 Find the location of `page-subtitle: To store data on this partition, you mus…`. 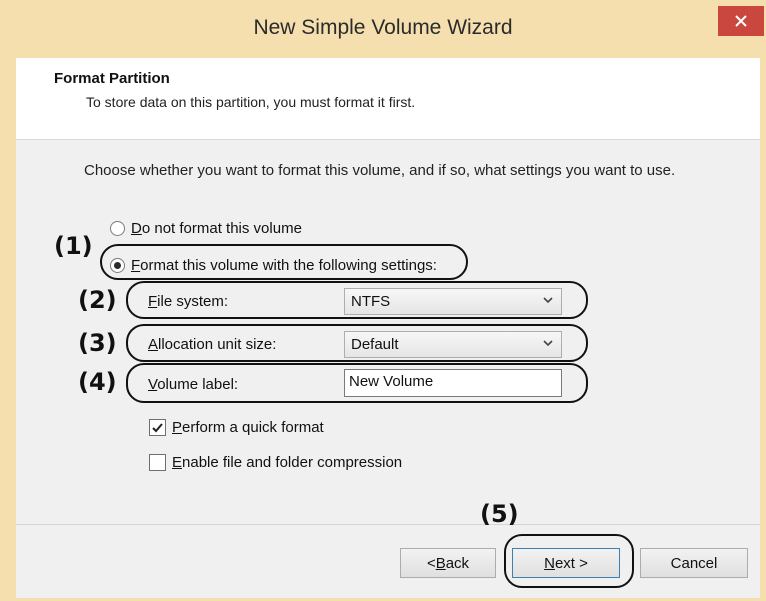

page-subtitle: To store data on this partition, you mus… is located at coordinates (251, 102).